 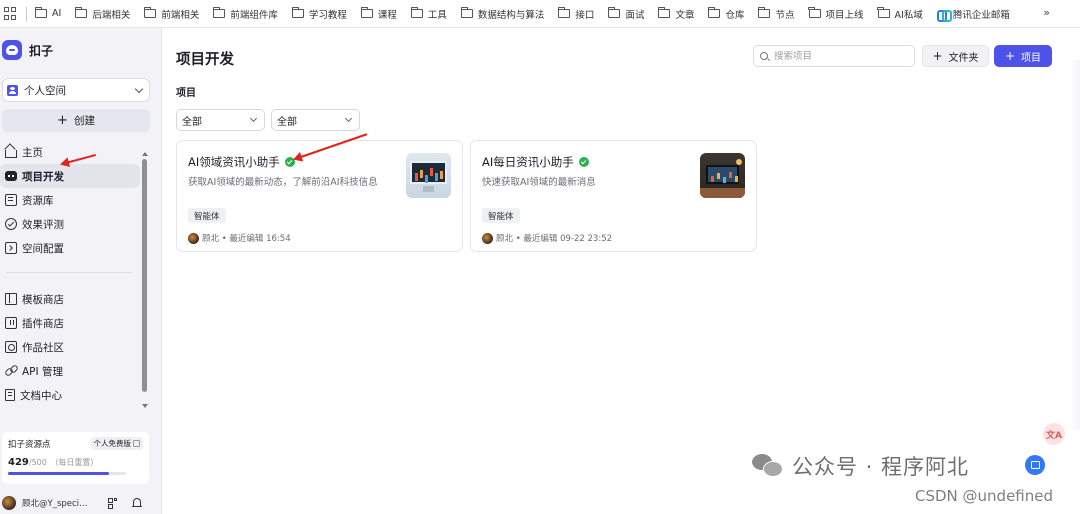 What do you see at coordinates (70, 347) in the screenshot?
I see `sidebar-item-community: 作品社区` at bounding box center [70, 347].